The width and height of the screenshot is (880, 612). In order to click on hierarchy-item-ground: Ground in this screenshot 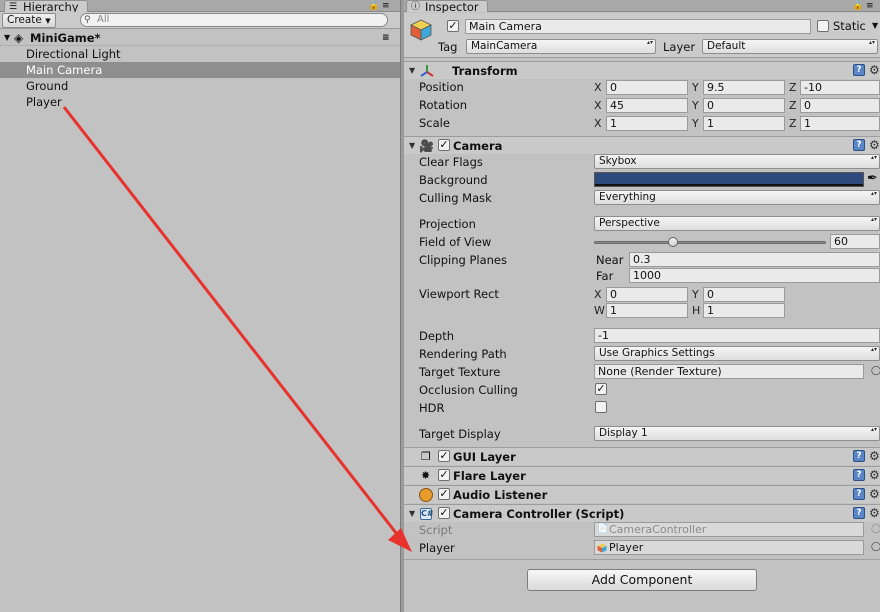, I will do `click(200, 86)`.